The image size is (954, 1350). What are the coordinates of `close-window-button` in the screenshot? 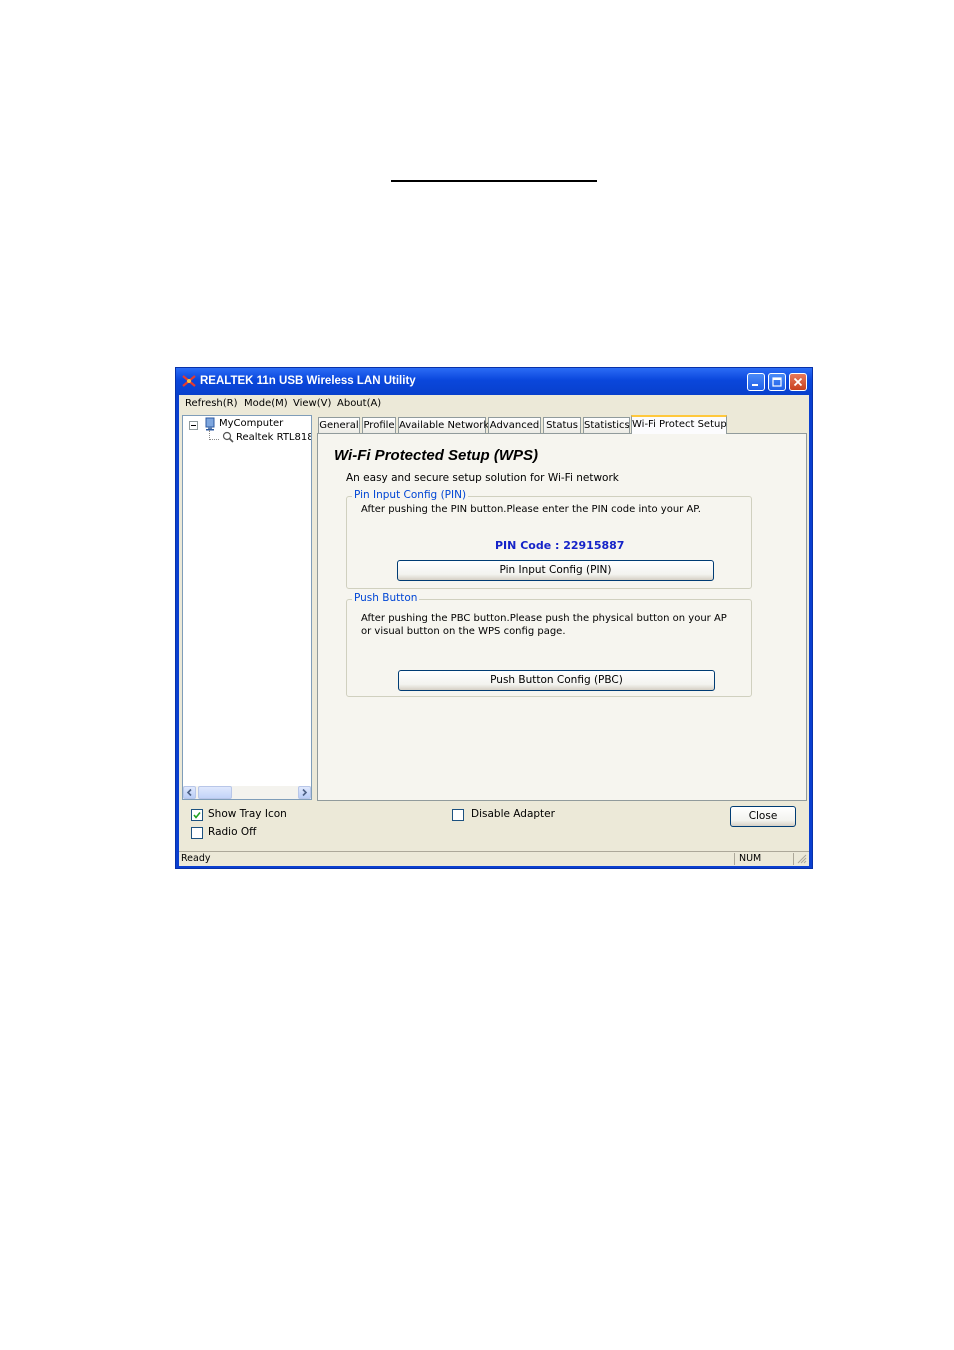 It's located at (798, 382).